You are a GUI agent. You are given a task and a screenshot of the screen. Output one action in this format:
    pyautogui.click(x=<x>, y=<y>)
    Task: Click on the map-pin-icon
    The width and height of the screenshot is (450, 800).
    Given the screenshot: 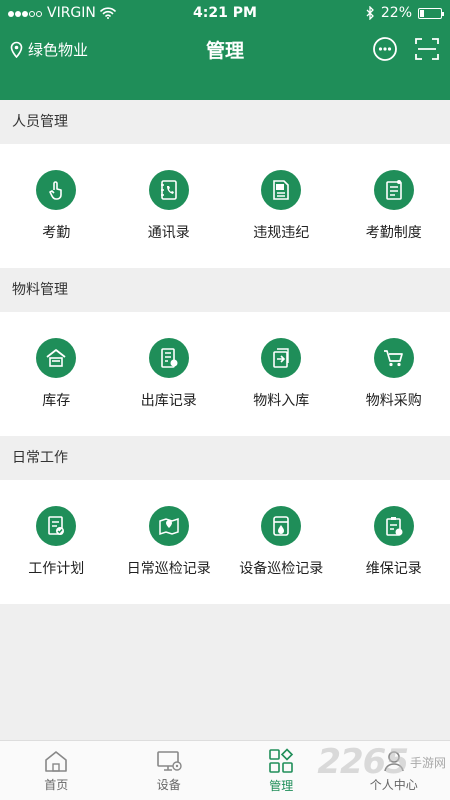 What is the action you would take?
    pyautogui.click(x=169, y=526)
    